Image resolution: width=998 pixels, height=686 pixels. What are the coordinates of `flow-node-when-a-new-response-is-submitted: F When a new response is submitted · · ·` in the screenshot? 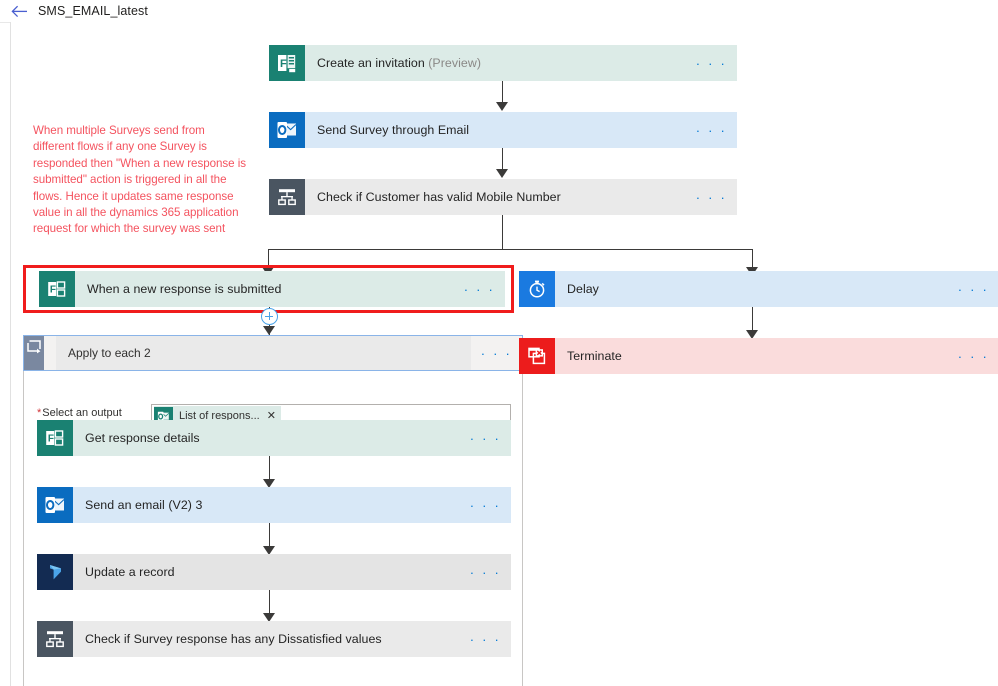 It's located at (272, 289).